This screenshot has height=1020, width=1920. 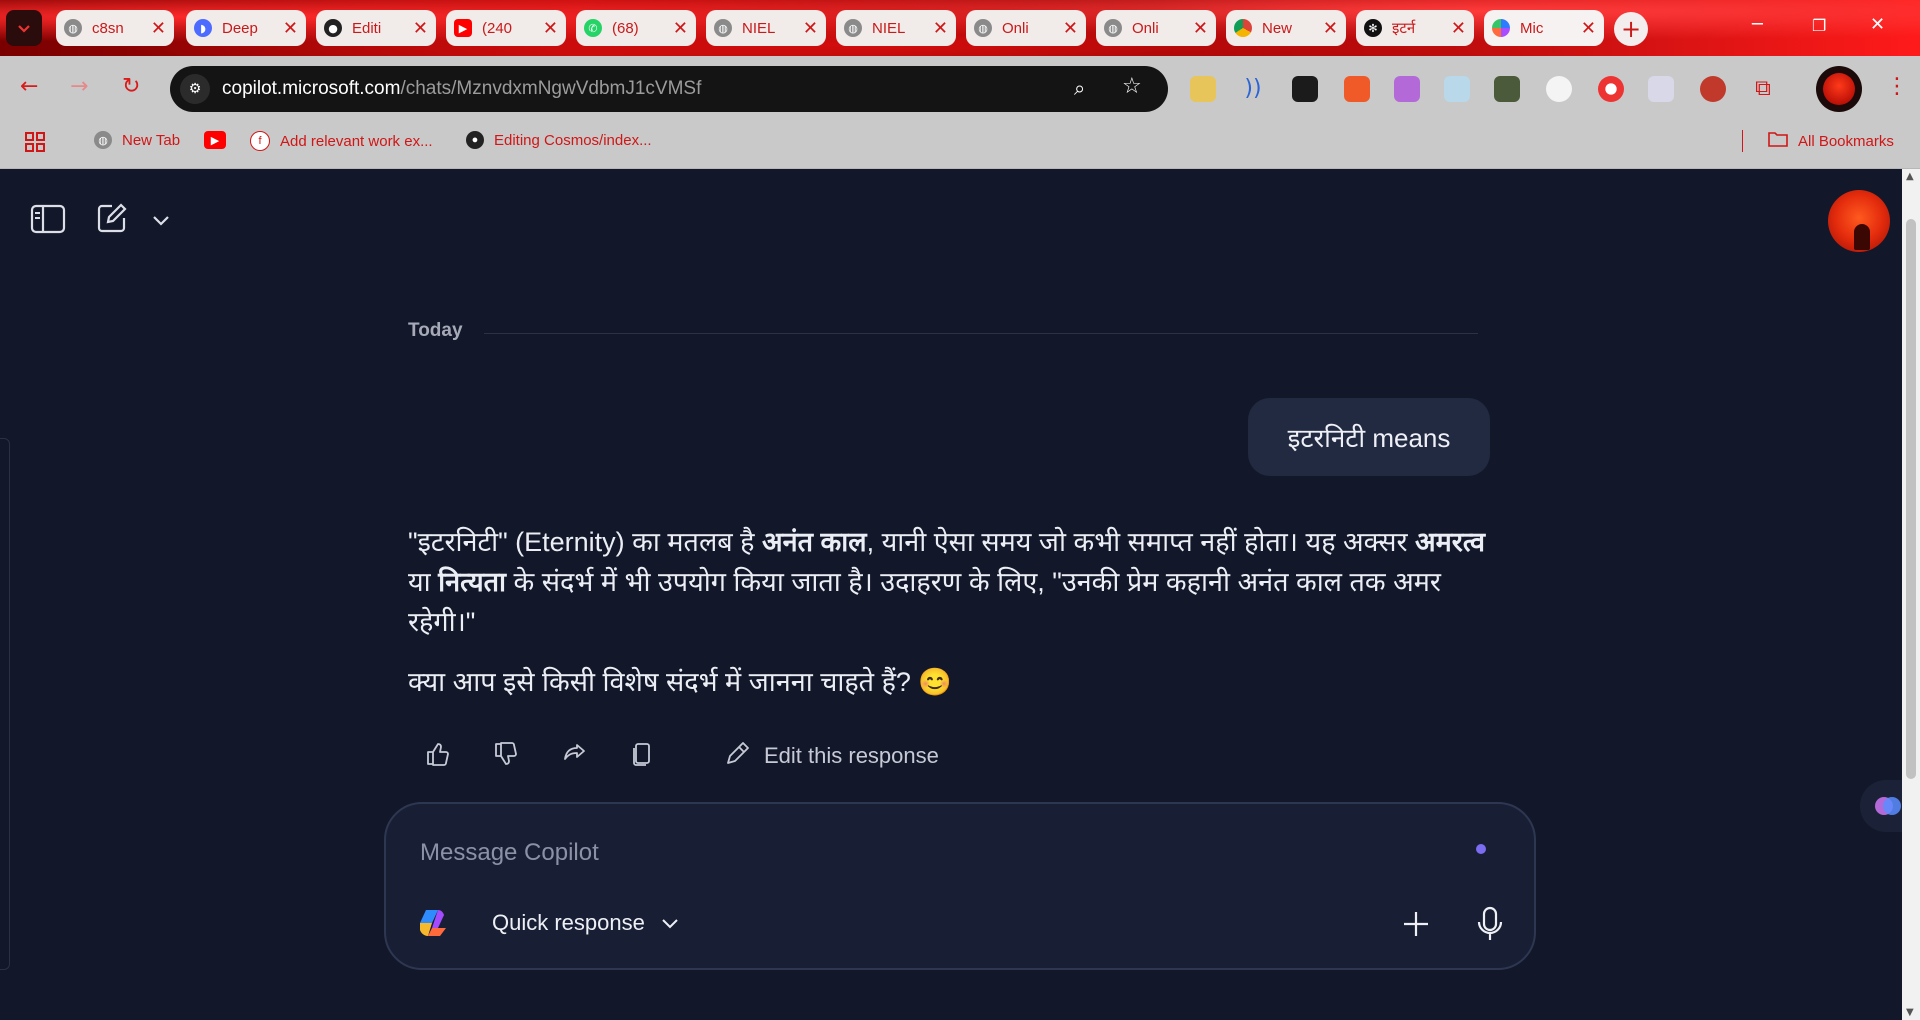 What do you see at coordinates (1416, 924) in the screenshot?
I see `add-attachment-button` at bounding box center [1416, 924].